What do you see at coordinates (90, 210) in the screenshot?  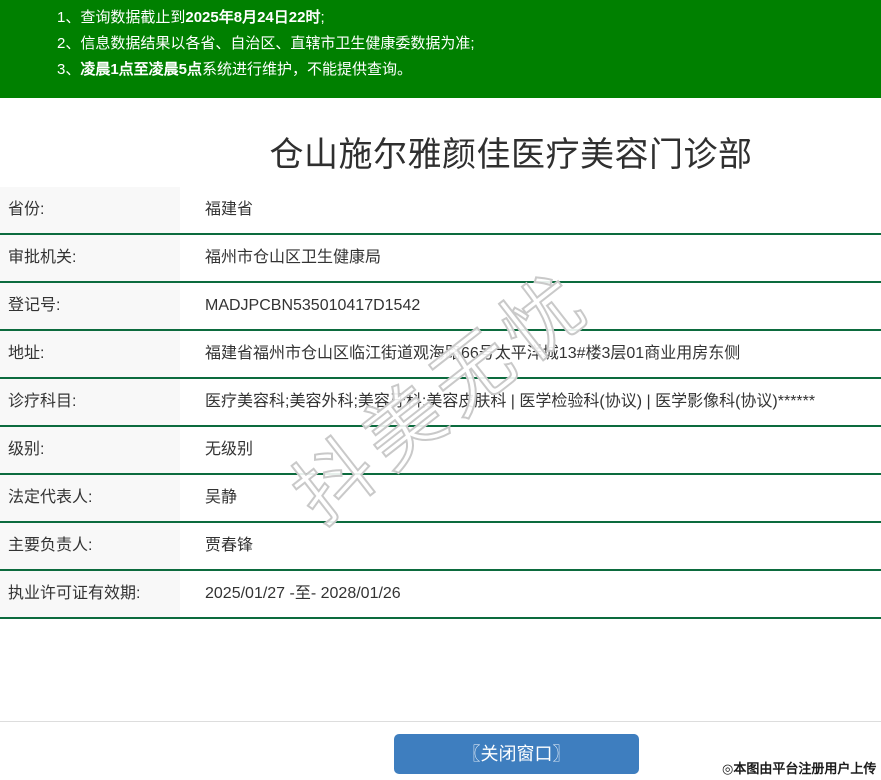 I see `row-label: 省份:` at bounding box center [90, 210].